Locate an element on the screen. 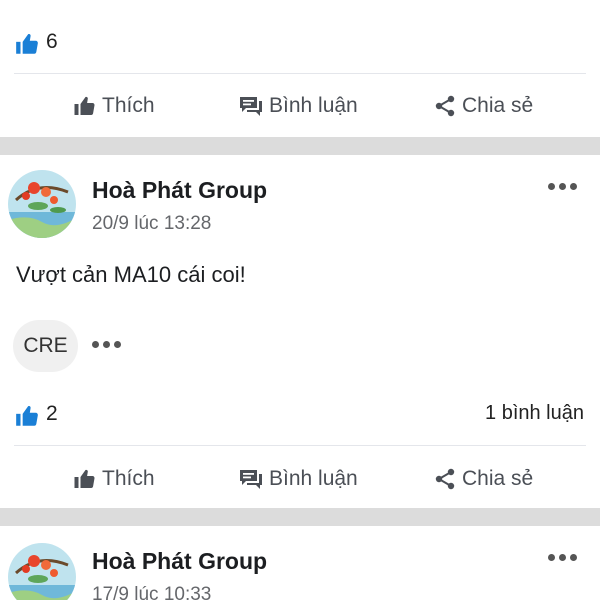 This screenshot has height=600, width=600. tag-more-button is located at coordinates (107, 344).